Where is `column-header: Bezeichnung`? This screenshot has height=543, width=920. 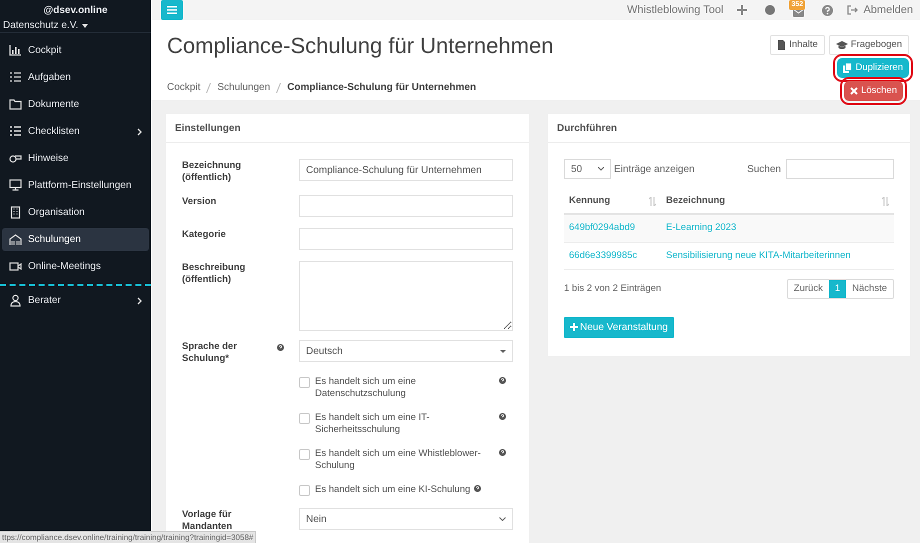 column-header: Bezeichnung is located at coordinates (777, 201).